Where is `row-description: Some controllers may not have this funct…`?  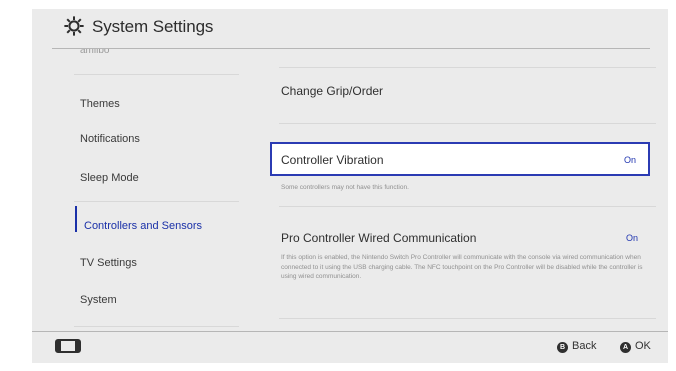 row-description: Some controllers may not have this funct… is located at coordinates (345, 187).